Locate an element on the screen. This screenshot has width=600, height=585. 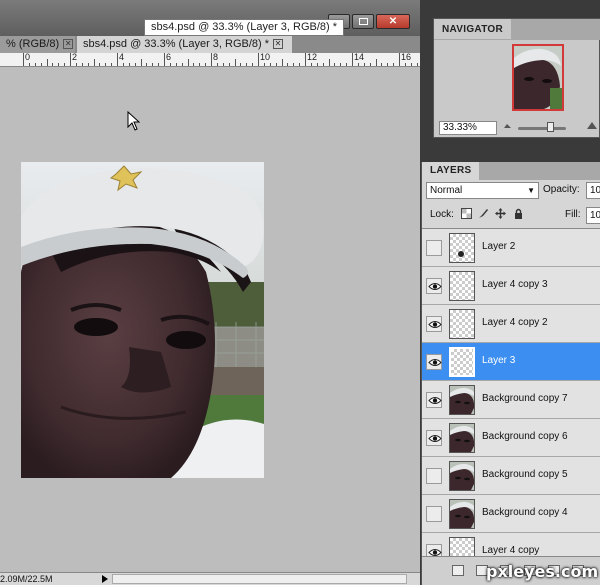
layers-header: LAYERS is located at coordinates (511, 171).